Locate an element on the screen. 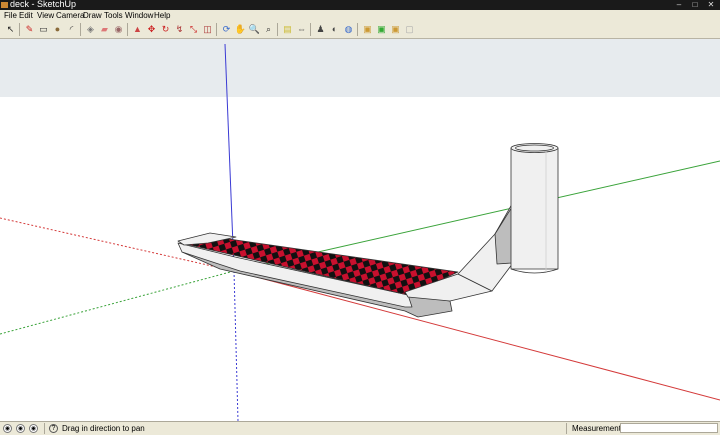 The image size is (720, 435). menu-help: Help is located at coordinates (162, 15).